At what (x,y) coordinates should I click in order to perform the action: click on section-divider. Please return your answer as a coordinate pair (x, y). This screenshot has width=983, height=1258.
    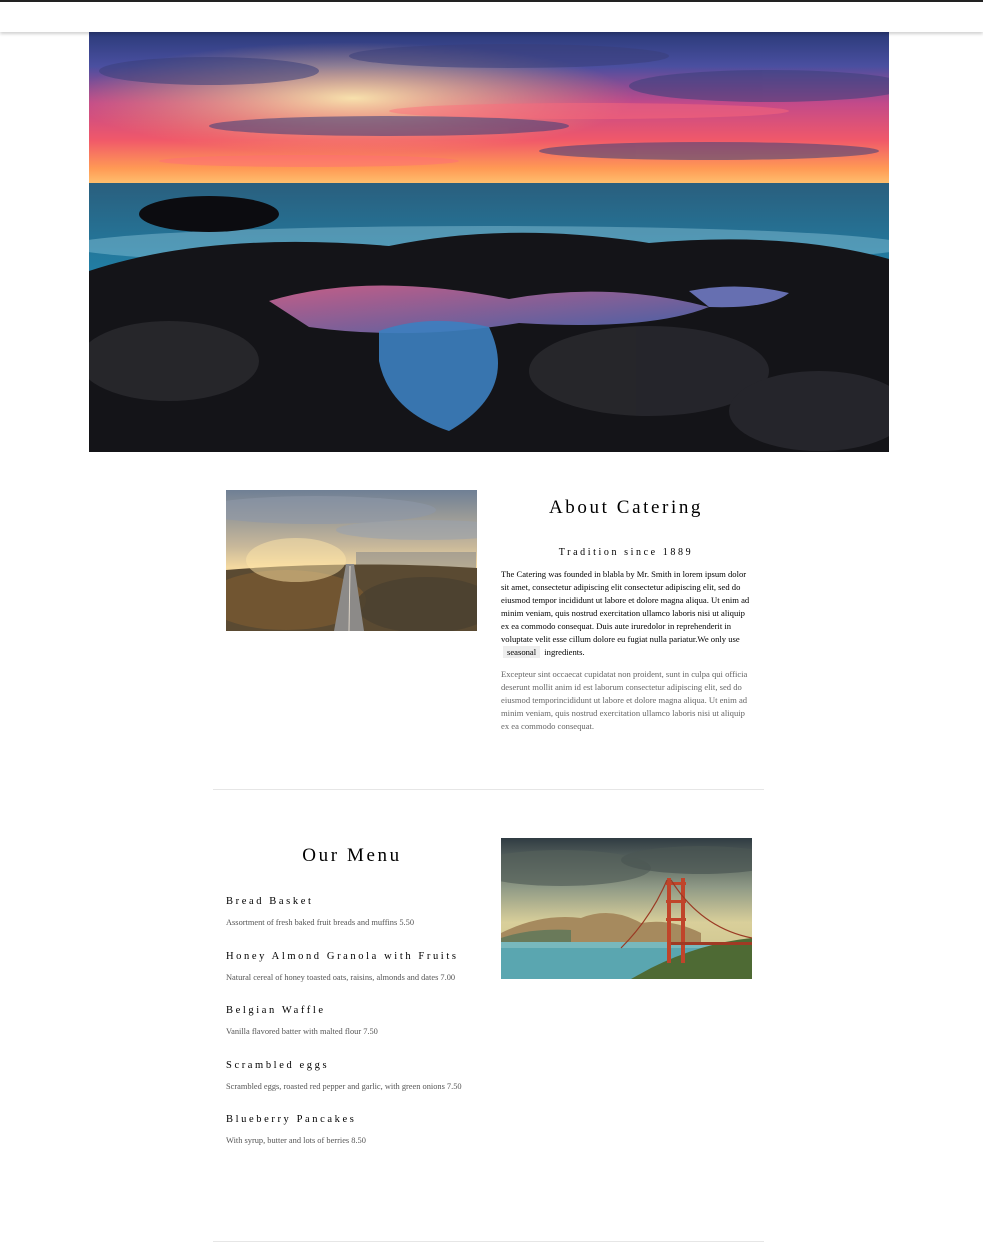
    Looking at the image, I should click on (488, 789).